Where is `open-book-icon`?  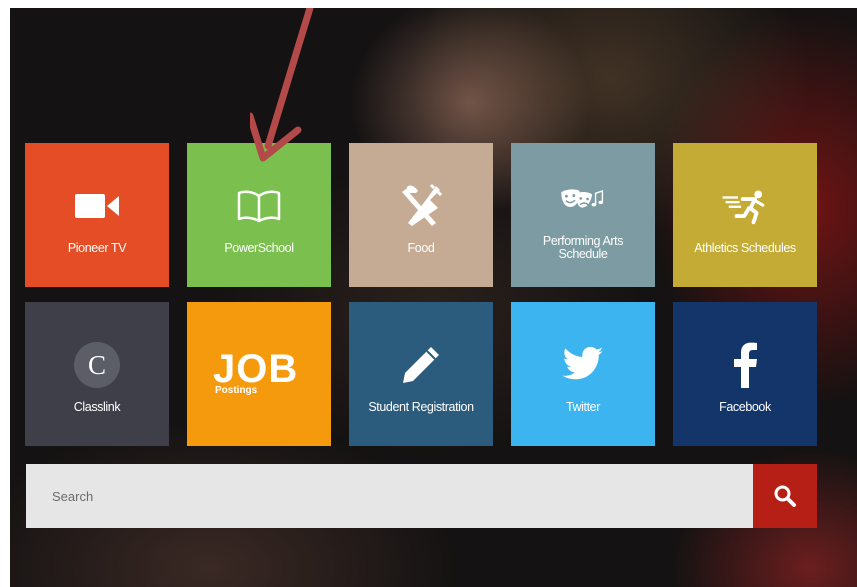
open-book-icon is located at coordinates (259, 206).